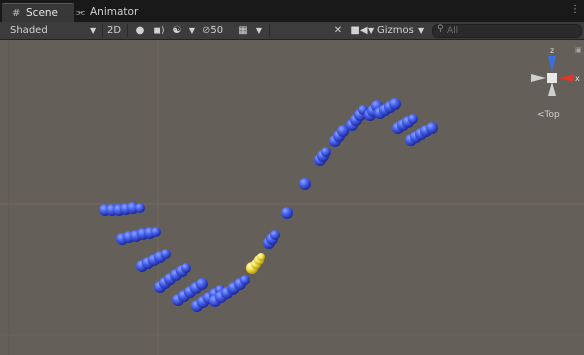 Image resolution: width=584 pixels, height=355 pixels. I want to click on grid-toggle: ▦, so click(243, 30).